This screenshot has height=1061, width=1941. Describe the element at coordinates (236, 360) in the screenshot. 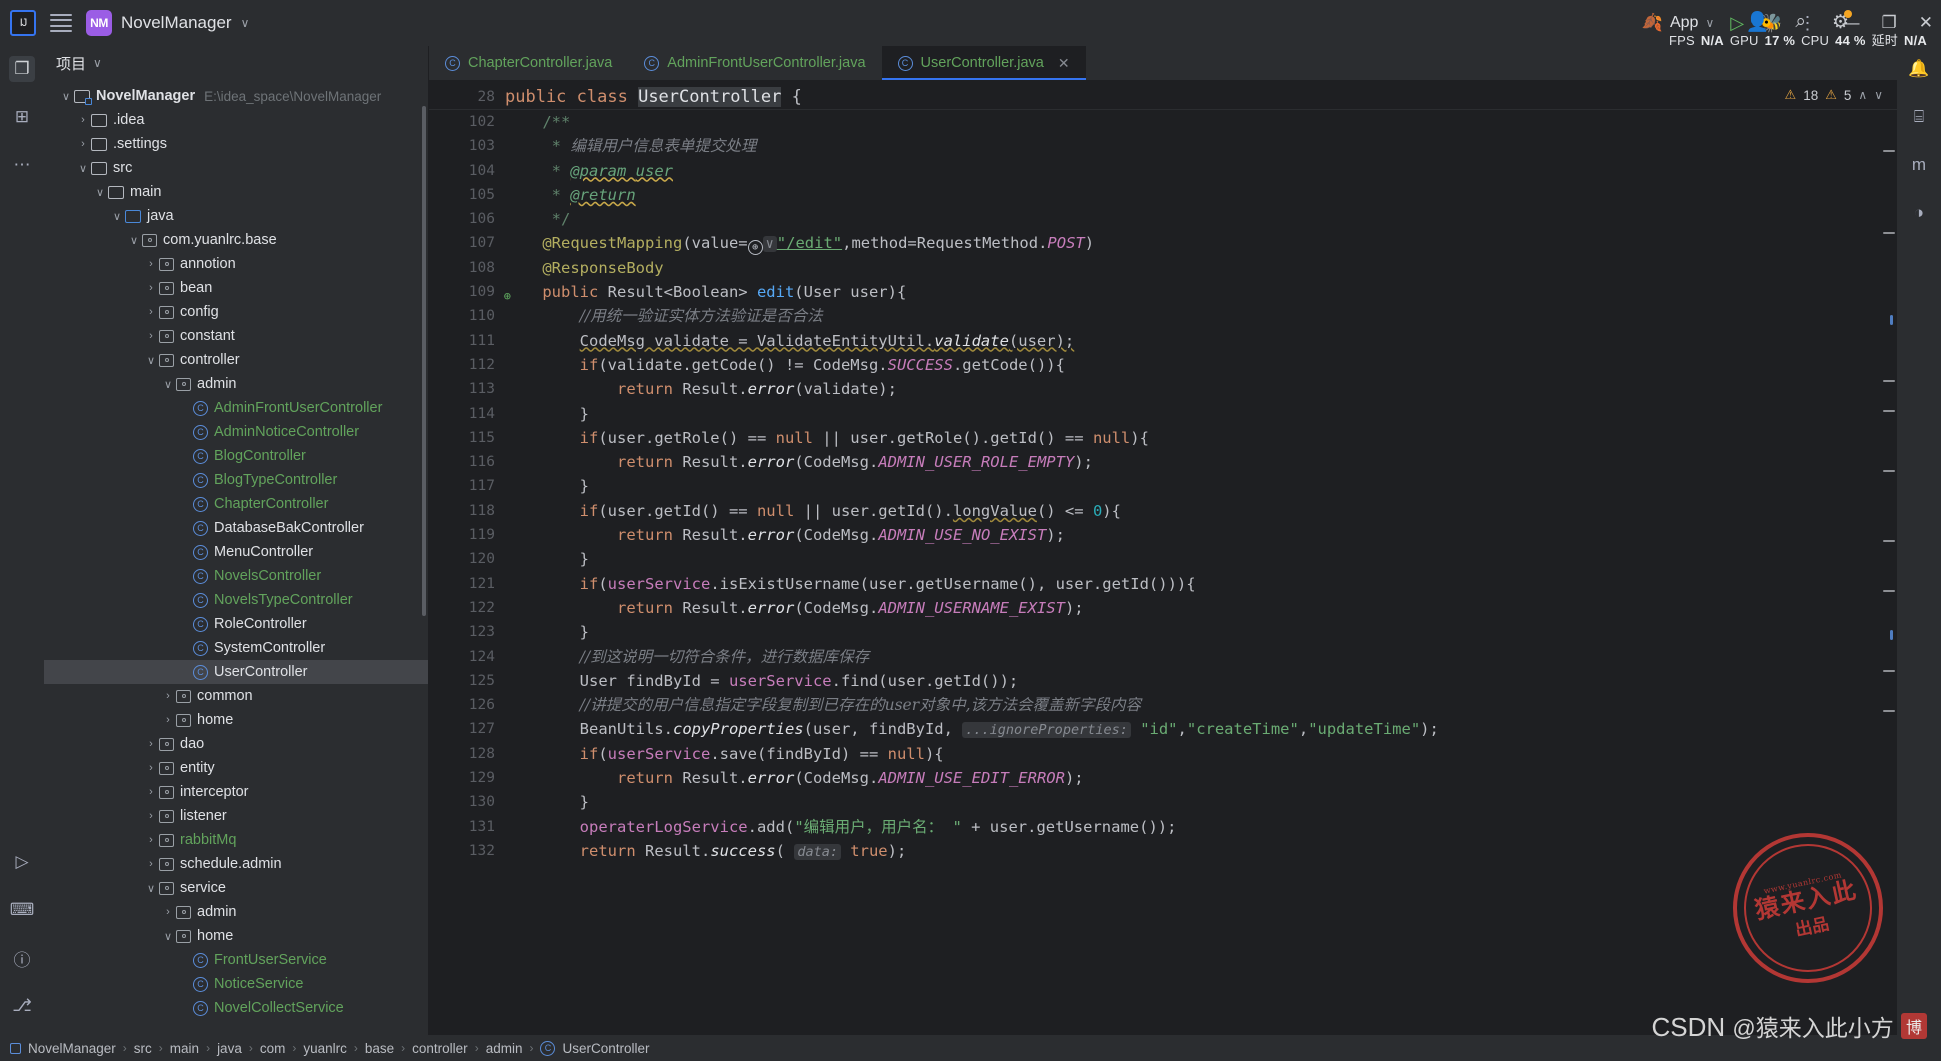

I see `tree-item-folder: ∨ controller` at that location.